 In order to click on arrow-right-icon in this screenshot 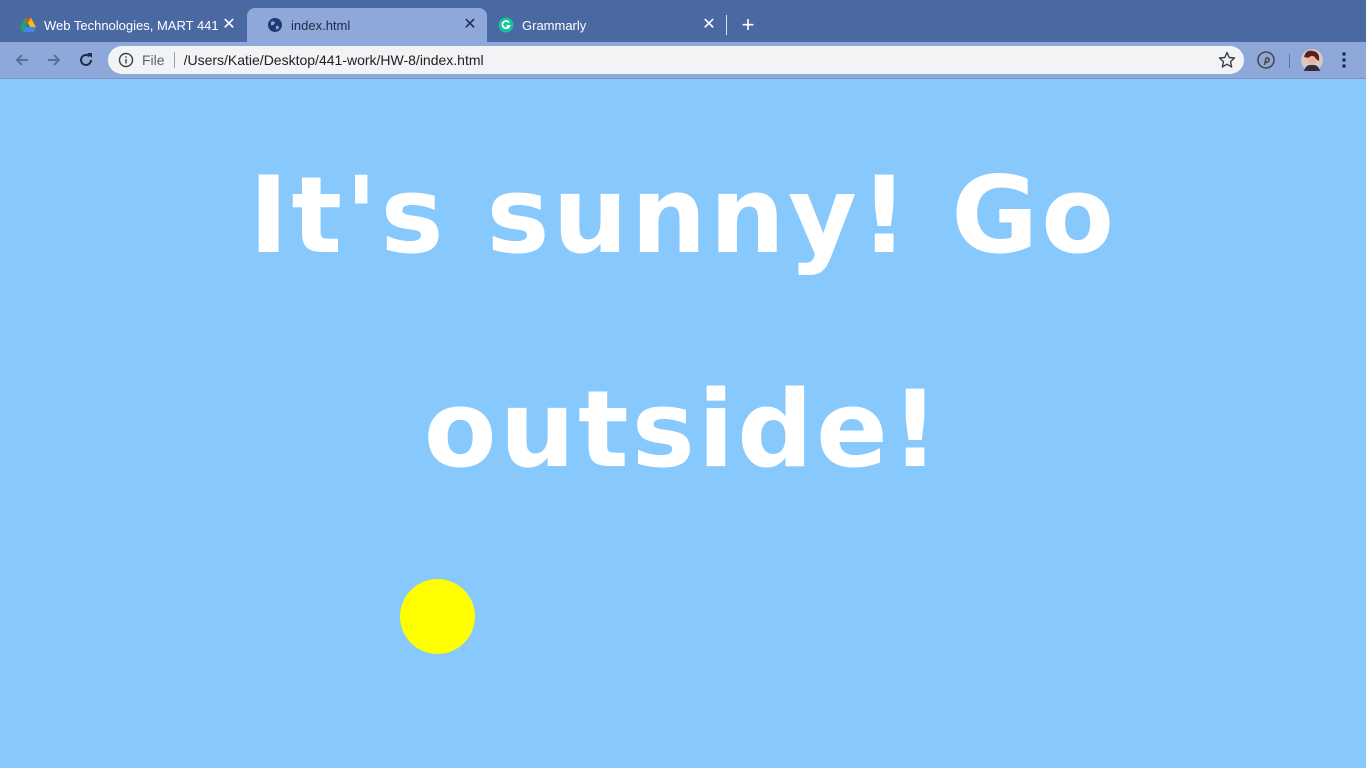, I will do `click(54, 60)`.